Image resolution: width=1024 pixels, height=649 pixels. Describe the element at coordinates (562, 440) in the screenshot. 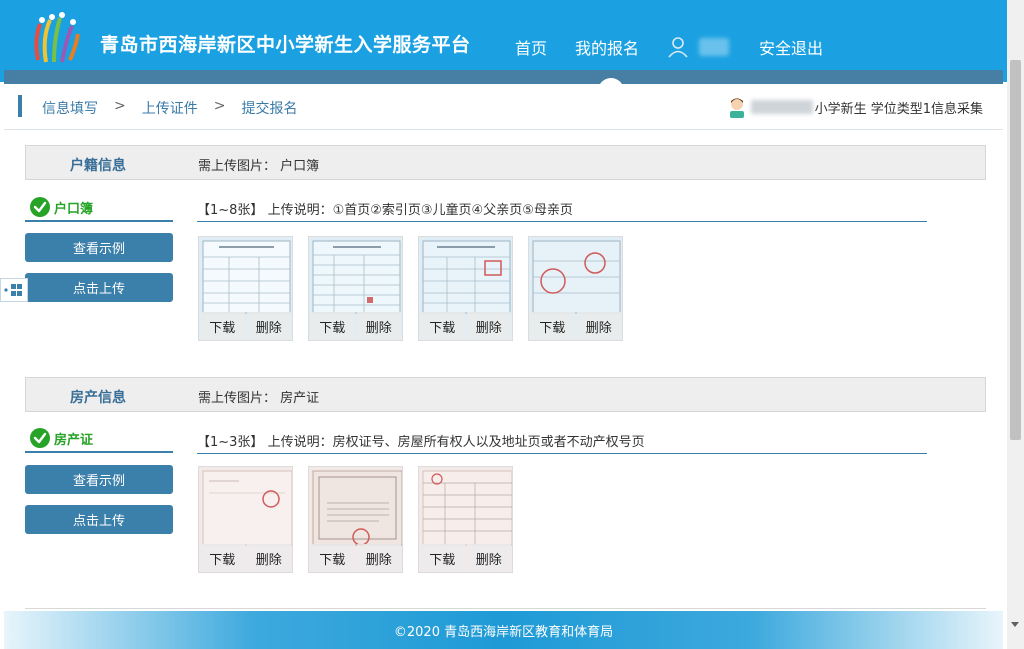

I see `upload-description: 【1~3张】 上传说明：房权证号、房屋所有权人以及地址页或者不动产权号页` at that location.